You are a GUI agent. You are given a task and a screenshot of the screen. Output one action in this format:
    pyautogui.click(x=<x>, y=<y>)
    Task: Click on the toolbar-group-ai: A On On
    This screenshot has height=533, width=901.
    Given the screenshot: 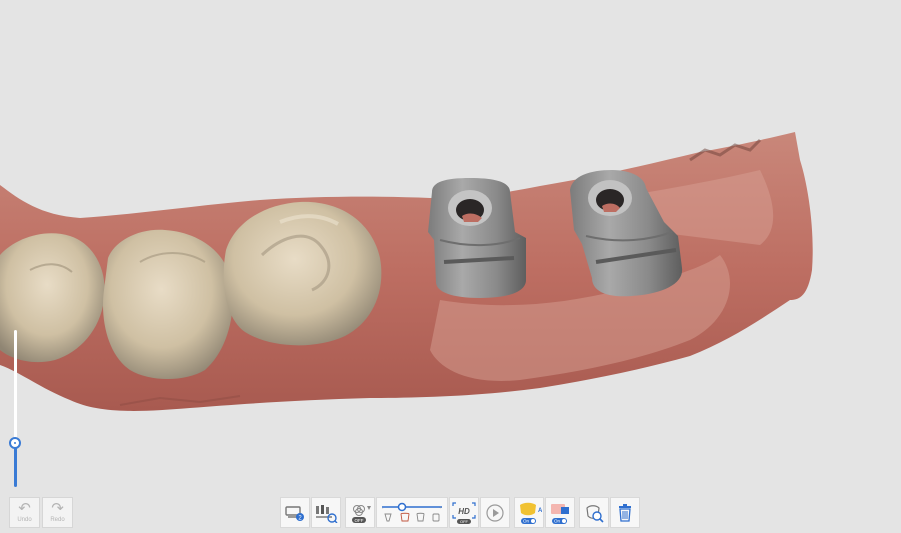 What is the action you would take?
    pyautogui.click(x=544, y=512)
    